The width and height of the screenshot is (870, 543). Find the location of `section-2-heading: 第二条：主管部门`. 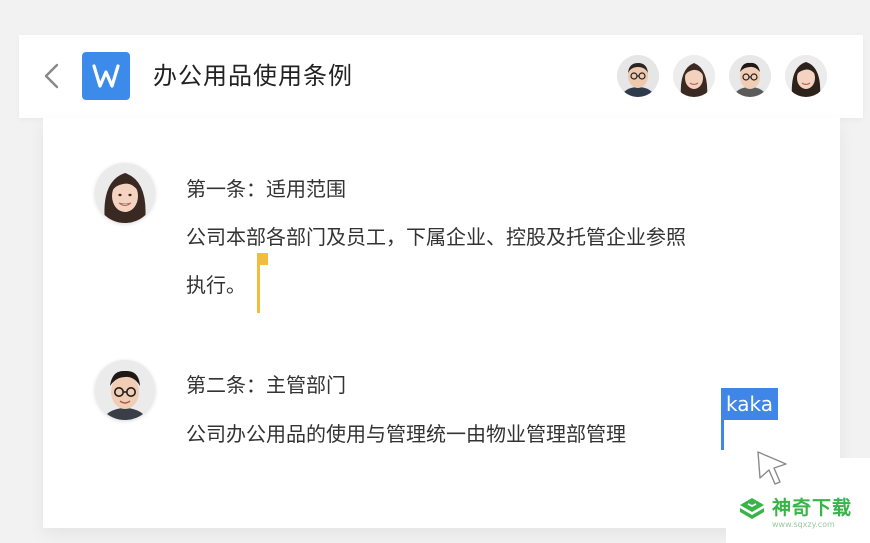

section-2-heading: 第二条：主管部门 is located at coordinates (266, 385).